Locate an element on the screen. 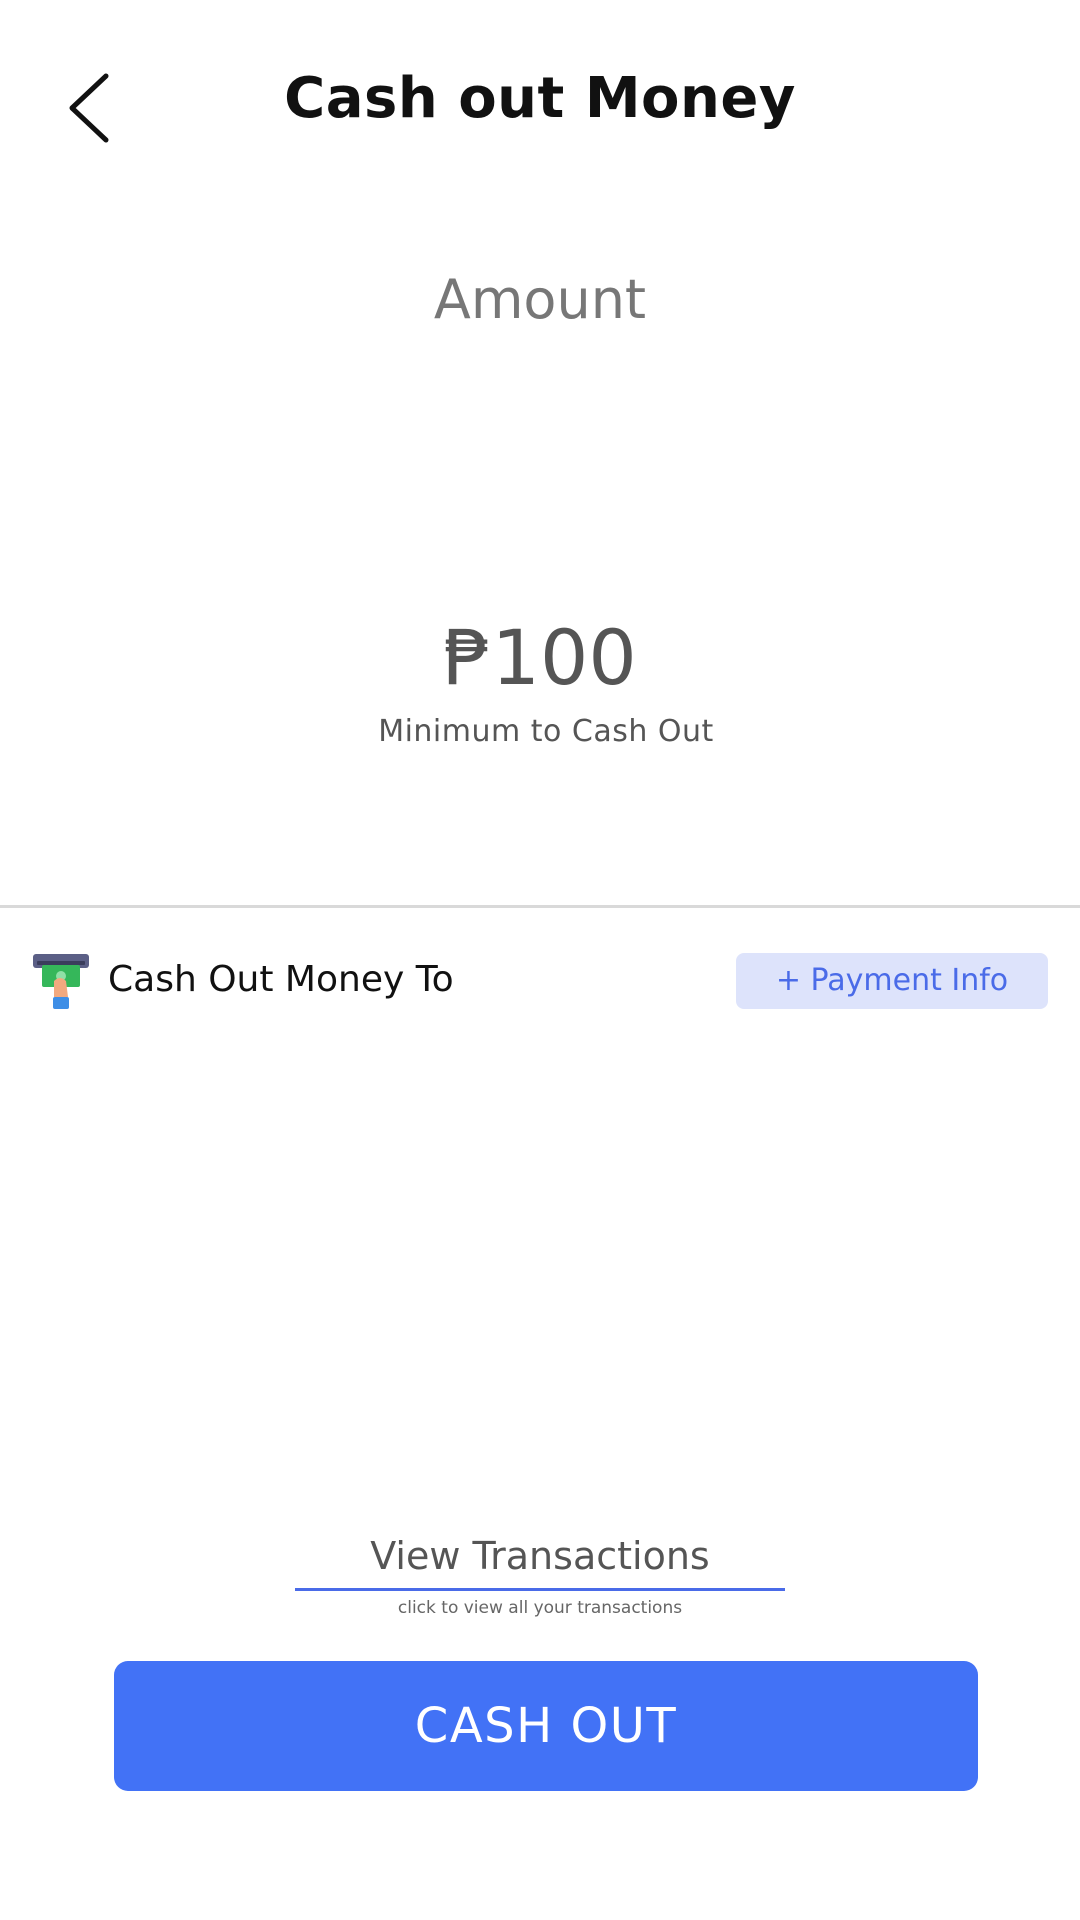 This screenshot has width=1080, height=1920. minimum-amount-caption: Minimum to Cash Out is located at coordinates (546, 731).